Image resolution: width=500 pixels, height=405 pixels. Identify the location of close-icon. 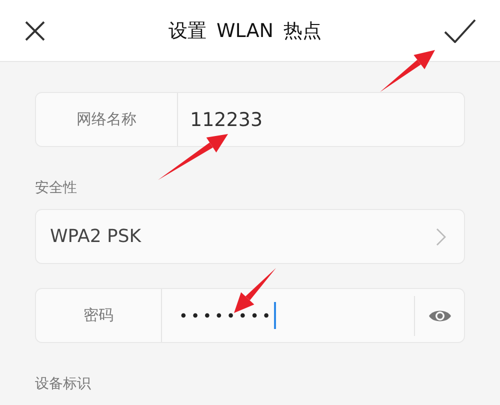
(35, 31).